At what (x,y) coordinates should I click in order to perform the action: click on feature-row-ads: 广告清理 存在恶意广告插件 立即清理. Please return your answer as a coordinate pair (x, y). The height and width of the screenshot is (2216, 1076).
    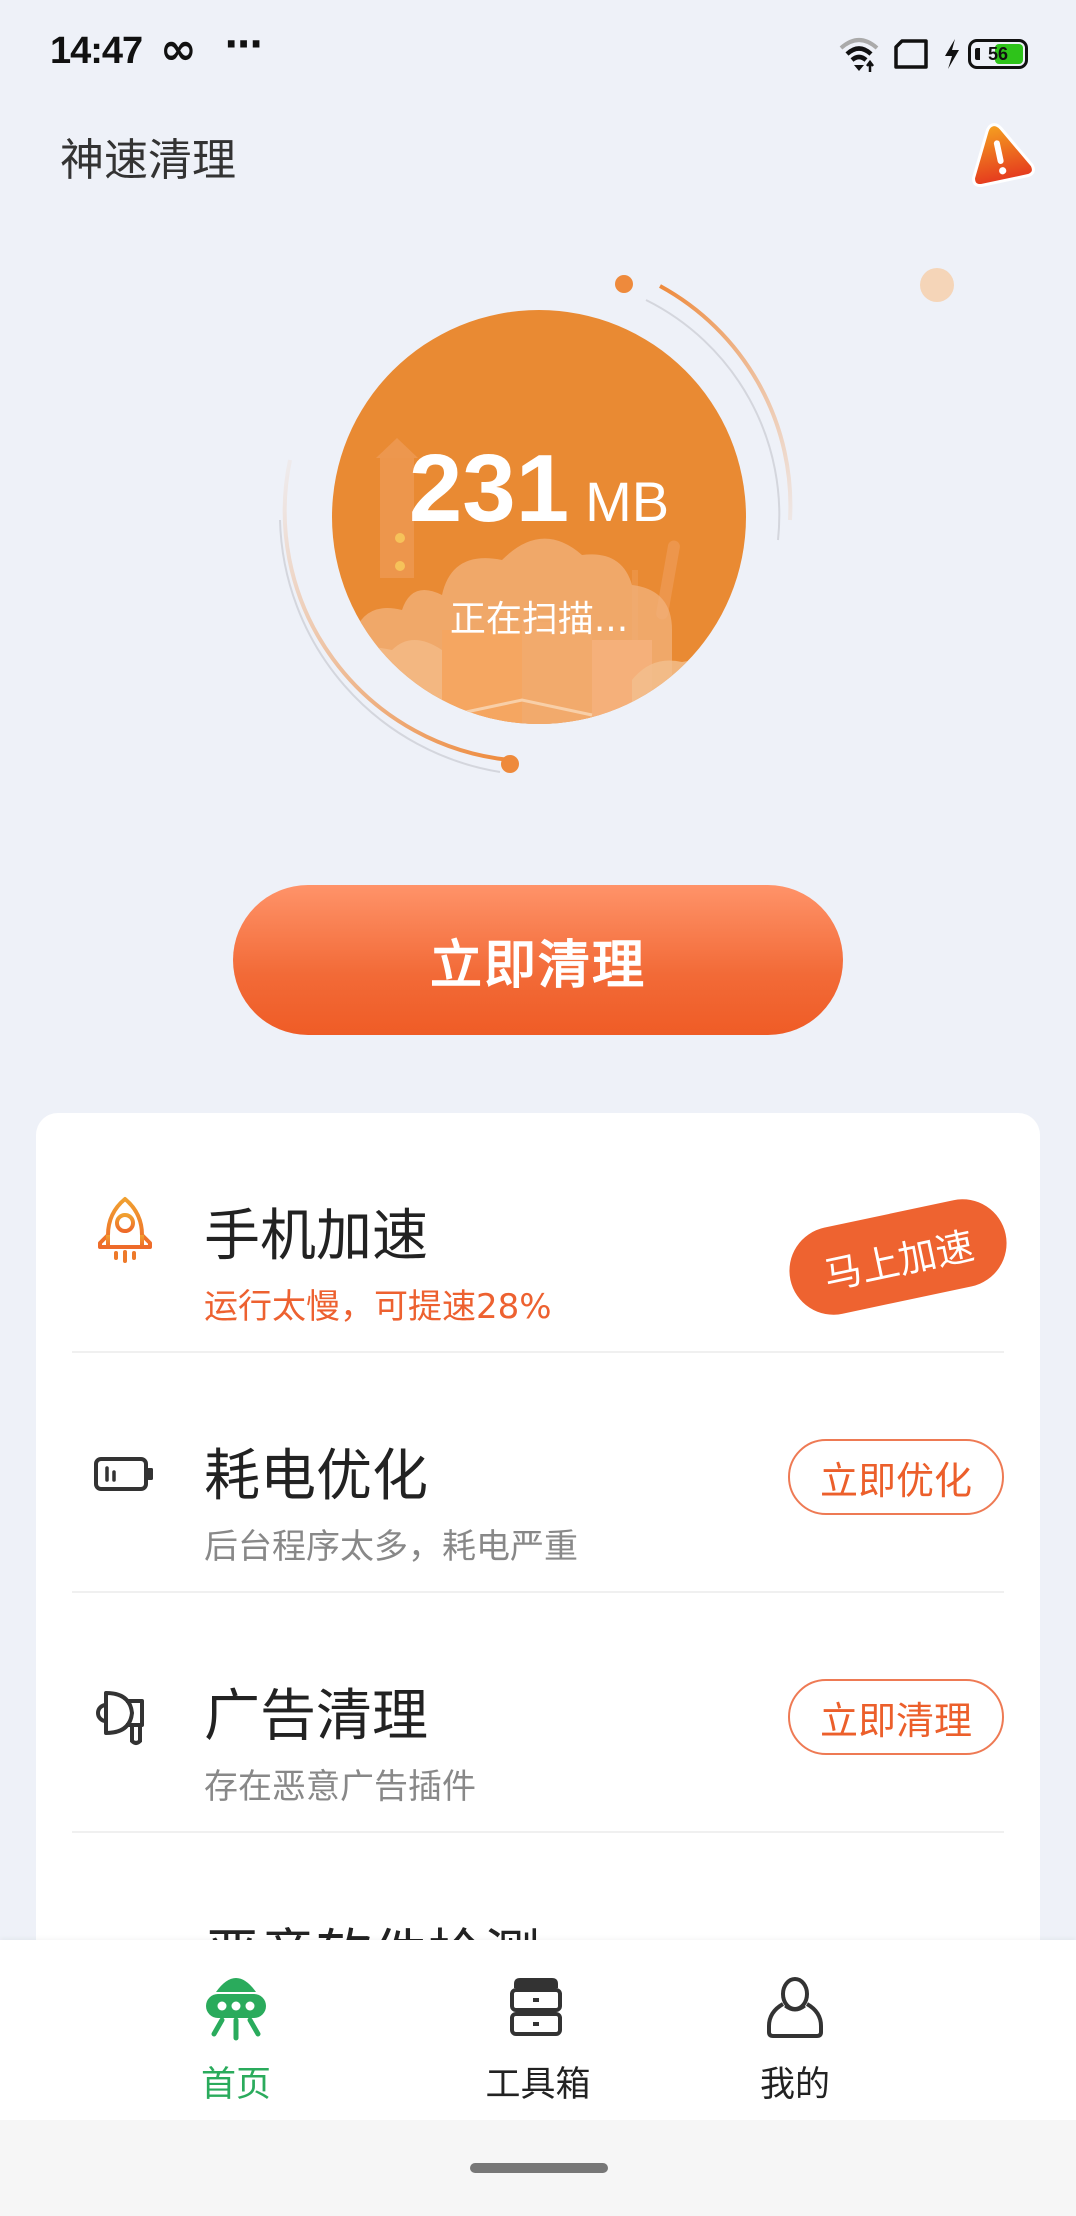
    Looking at the image, I should click on (538, 1713).